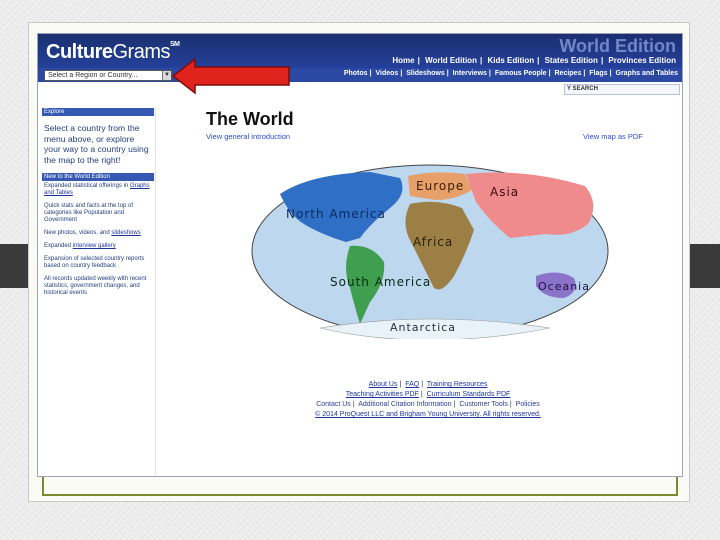 The width and height of the screenshot is (720, 540). Describe the element at coordinates (336, 214) in the screenshot. I see `map-label: North America` at that location.